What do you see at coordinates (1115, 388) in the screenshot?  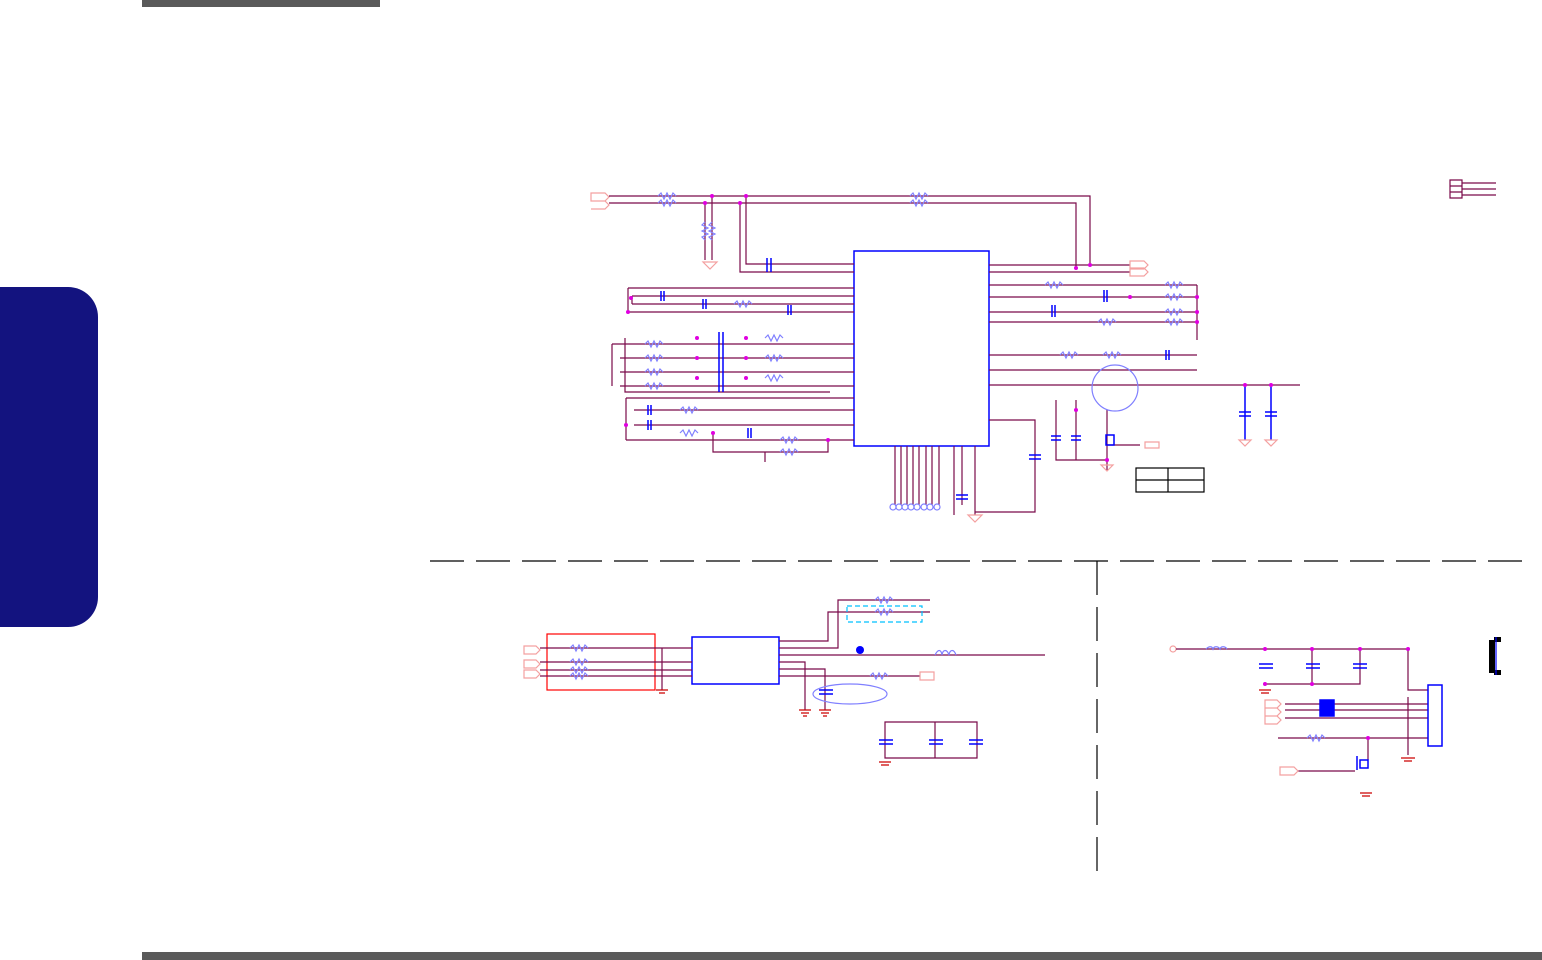 I see `transistor` at bounding box center [1115, 388].